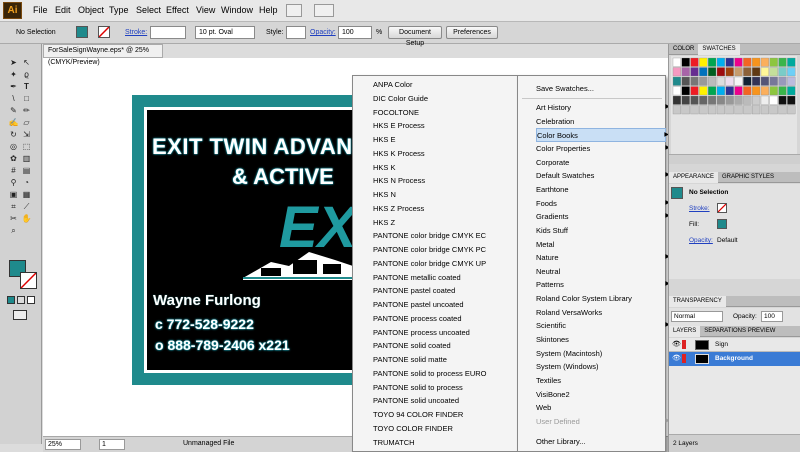 The height and width of the screenshot is (452, 800). I want to click on fill-color-swatch, so click(82, 32).